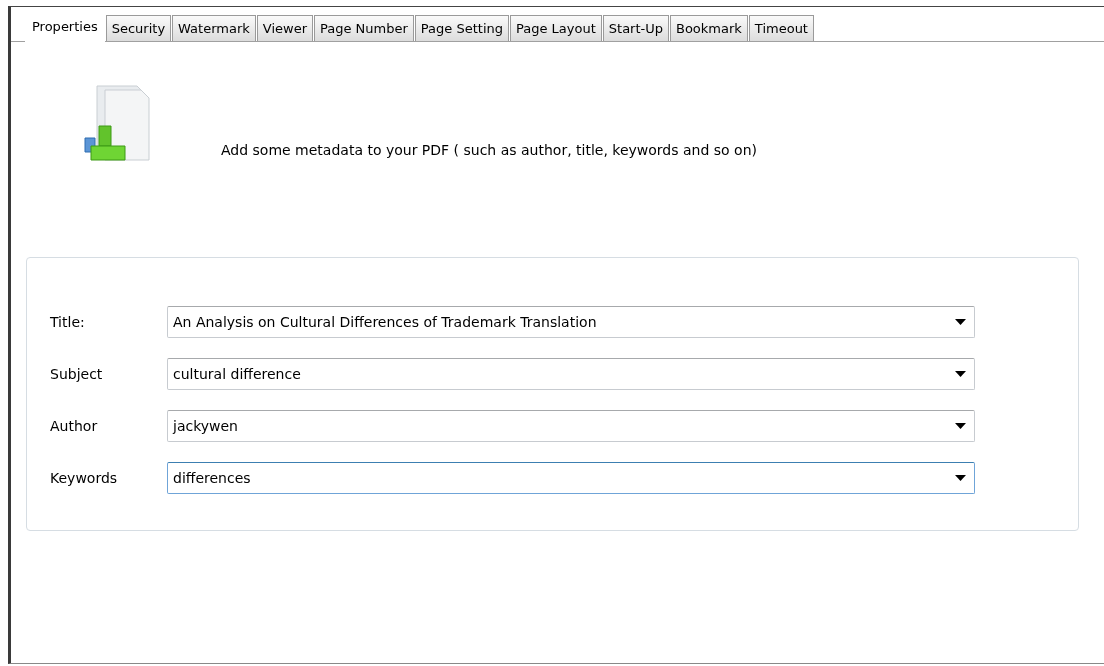 This screenshot has height=666, width=1104. What do you see at coordinates (74, 426) in the screenshot?
I see `field-label: Author` at bounding box center [74, 426].